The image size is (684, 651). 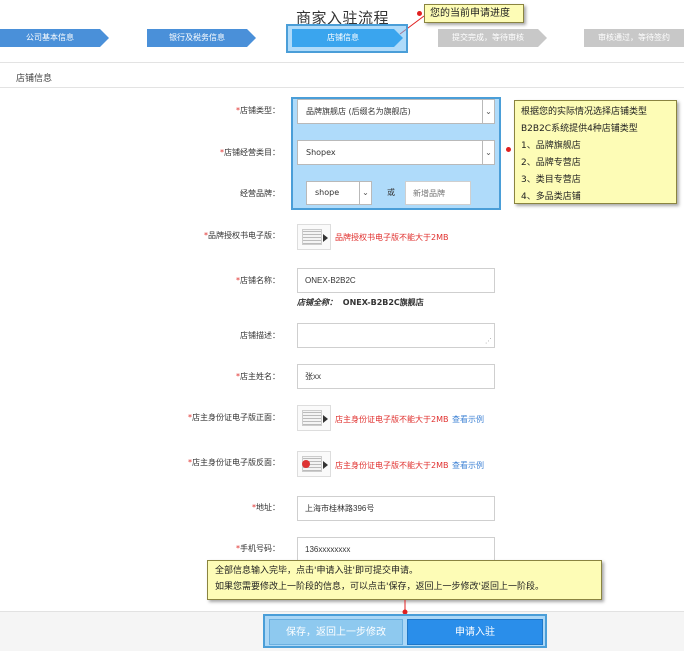 What do you see at coordinates (488, 341) in the screenshot?
I see `resize-grip-icon: ⋰` at bounding box center [488, 341].